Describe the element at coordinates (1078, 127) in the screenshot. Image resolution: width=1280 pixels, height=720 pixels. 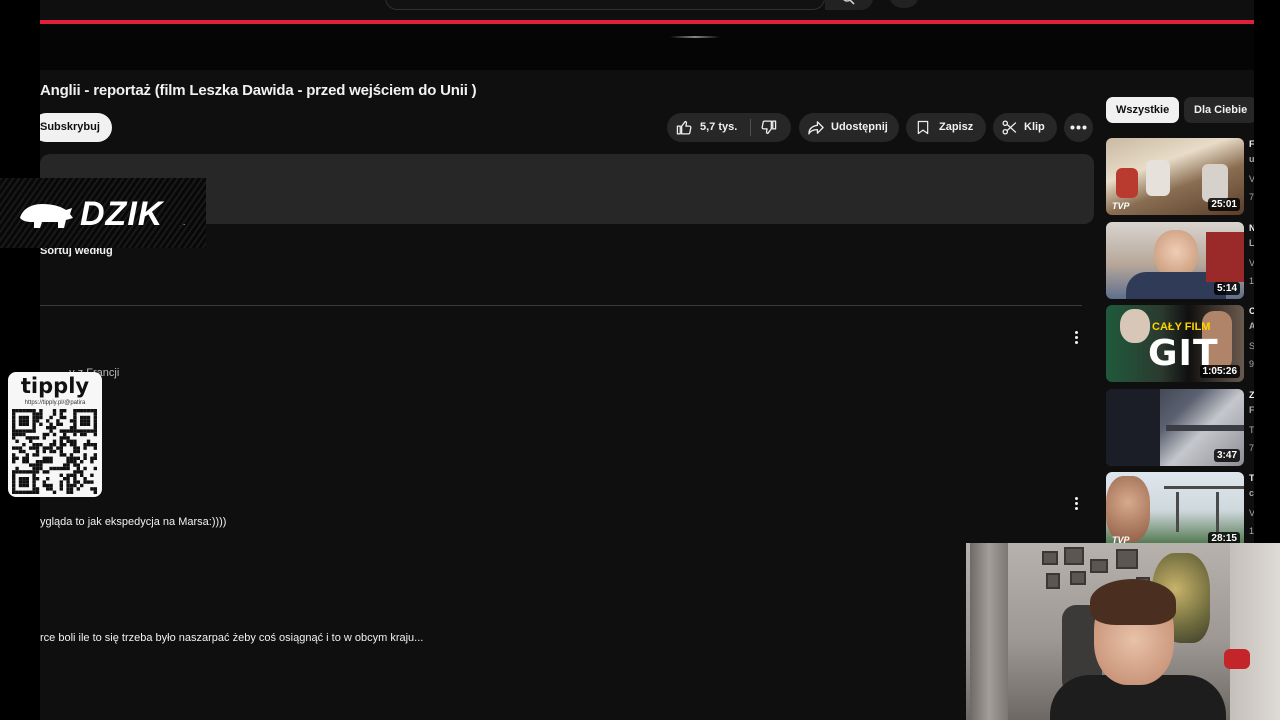
I see `more-actions-button` at that location.